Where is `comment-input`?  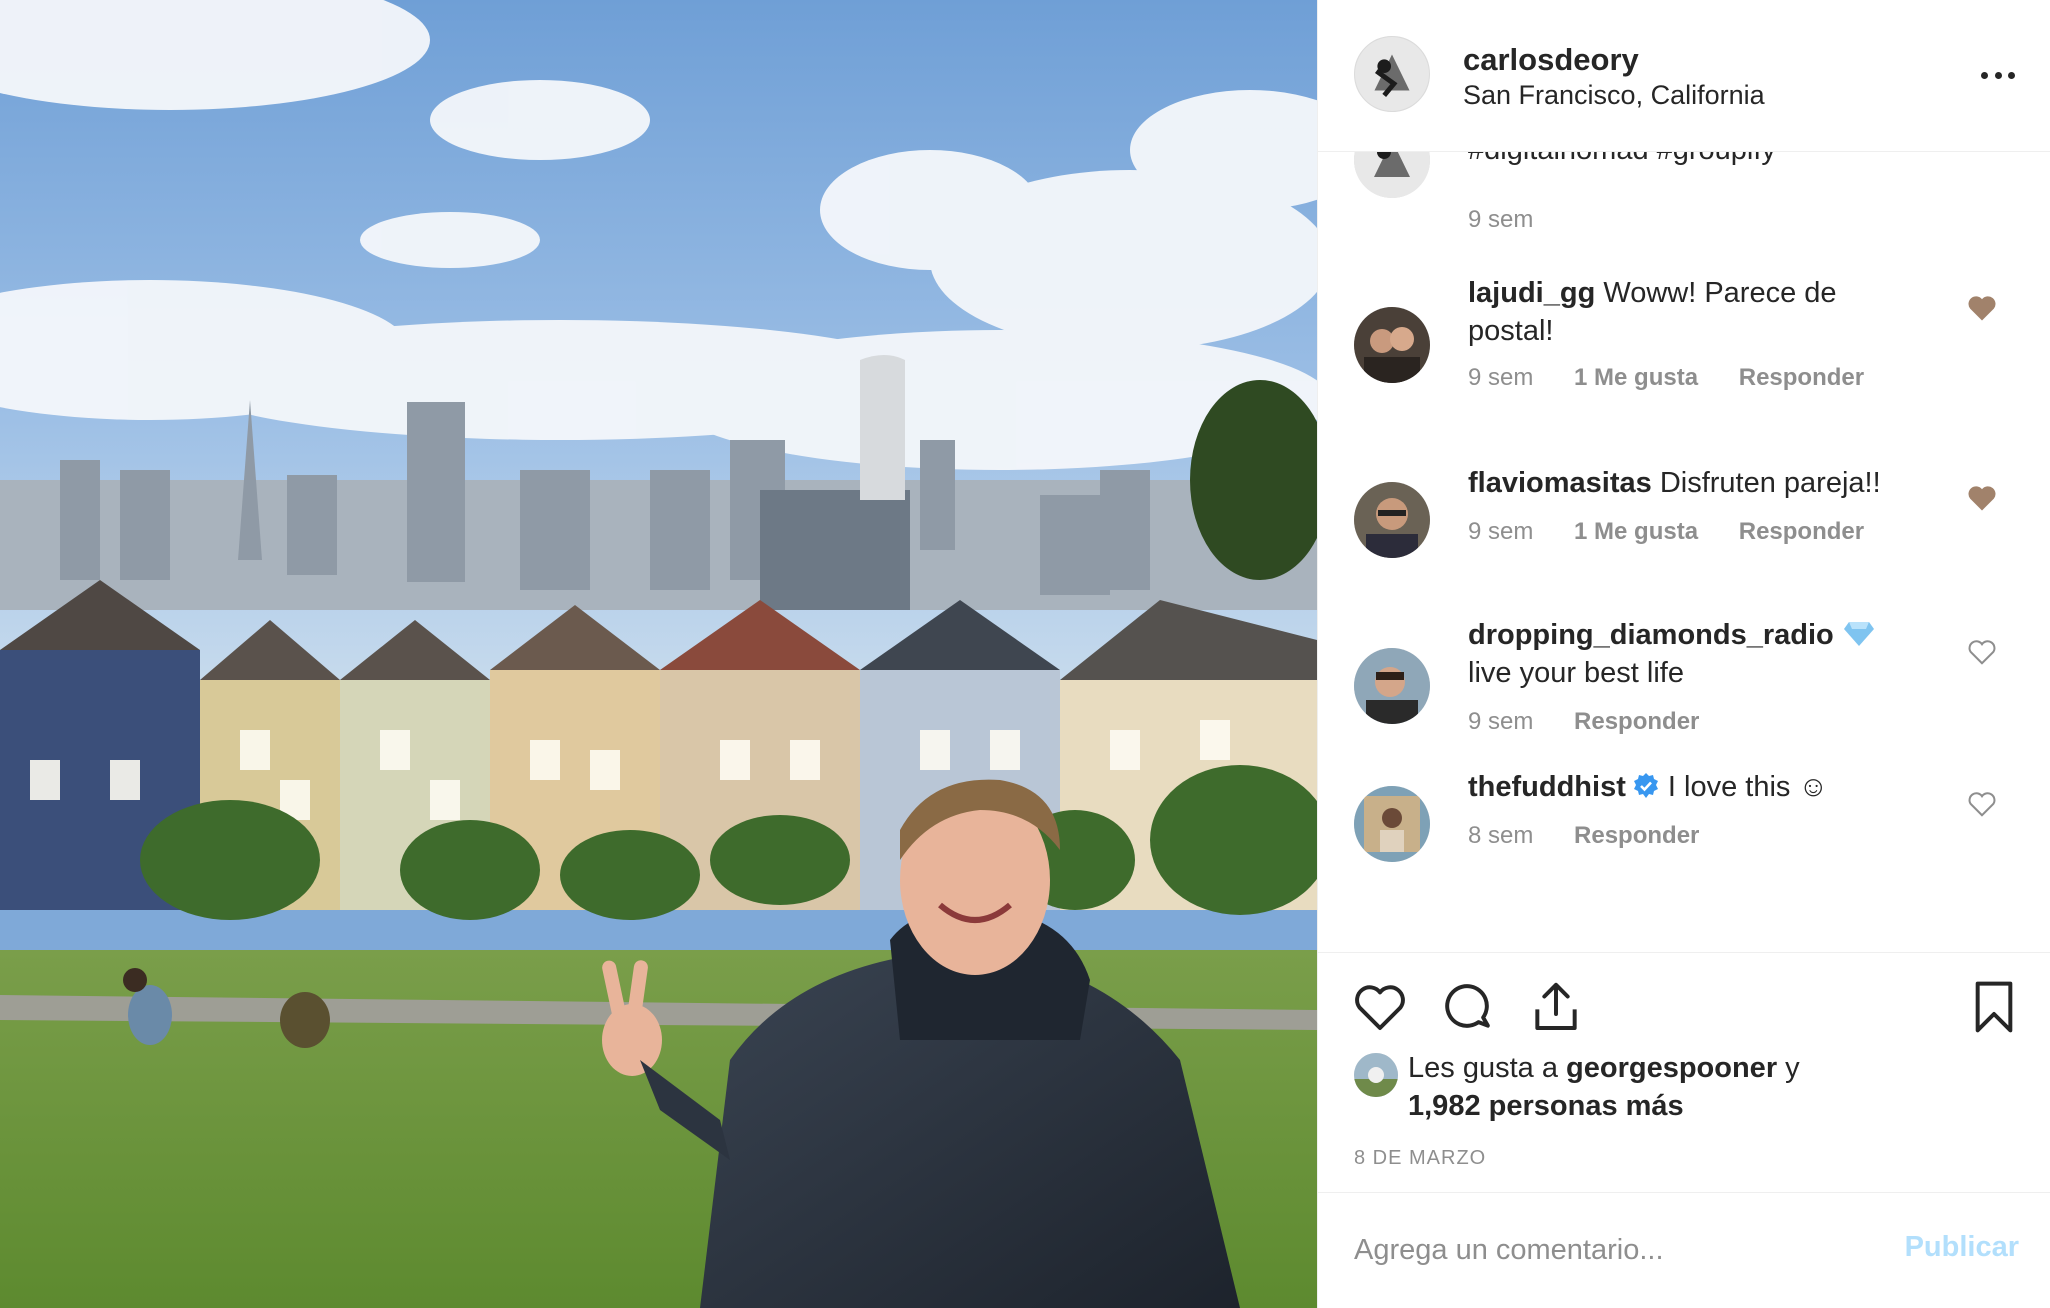 comment-input is located at coordinates (1624, 1250).